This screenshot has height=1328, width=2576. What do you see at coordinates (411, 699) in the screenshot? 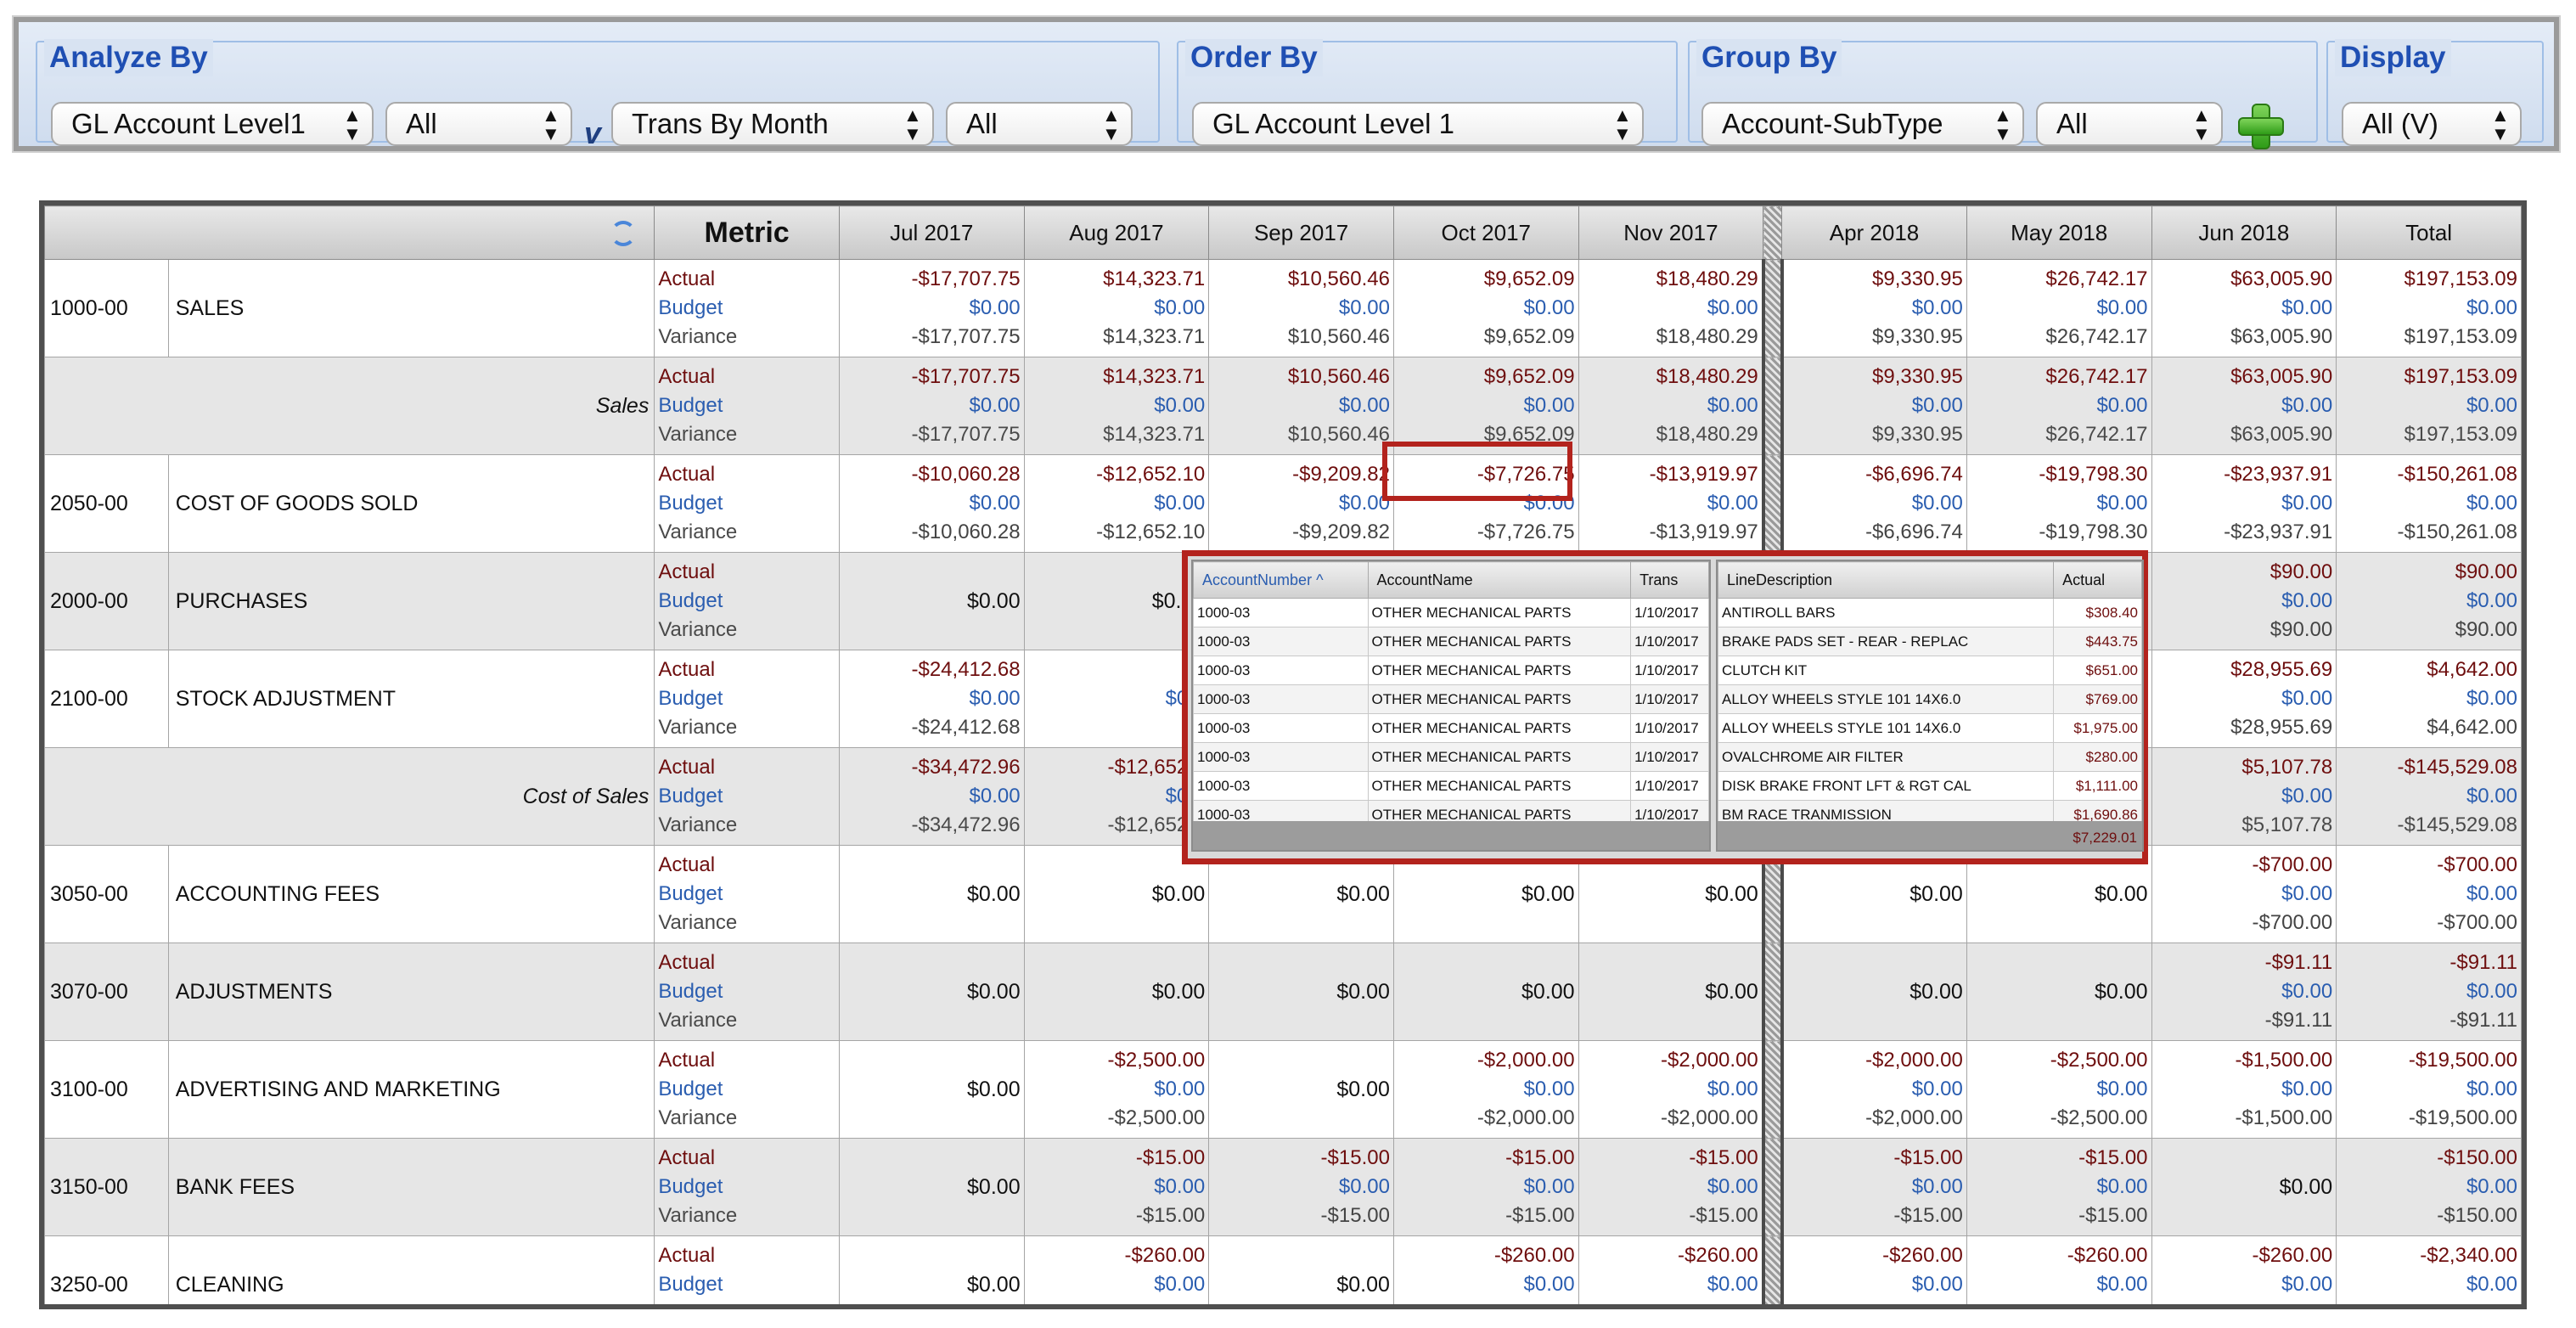
I see `account-name: STOCK ADJUSTMENT` at bounding box center [411, 699].